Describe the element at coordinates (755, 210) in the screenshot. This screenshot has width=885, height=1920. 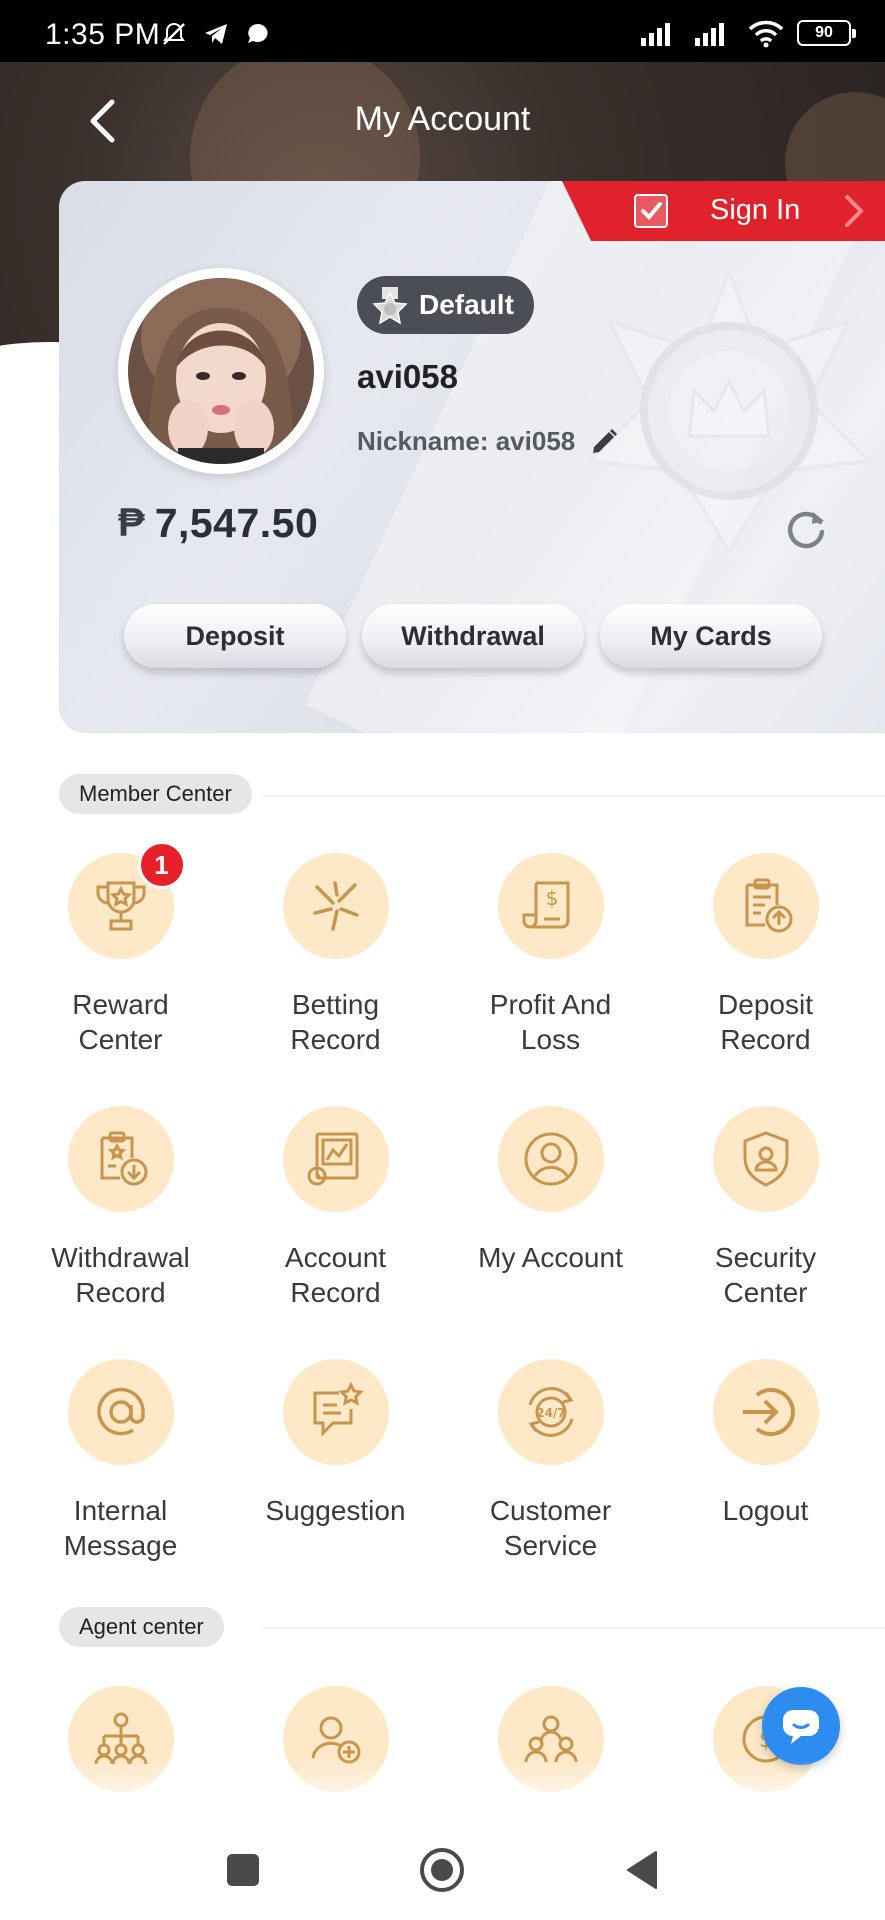
I see `sign-in-label: Sign In` at that location.